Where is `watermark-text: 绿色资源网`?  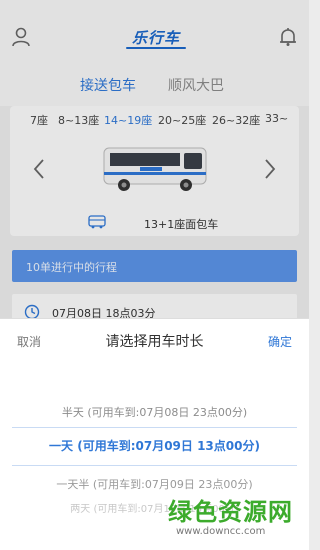 watermark-text: 绿色资源网 is located at coordinates (230, 512).